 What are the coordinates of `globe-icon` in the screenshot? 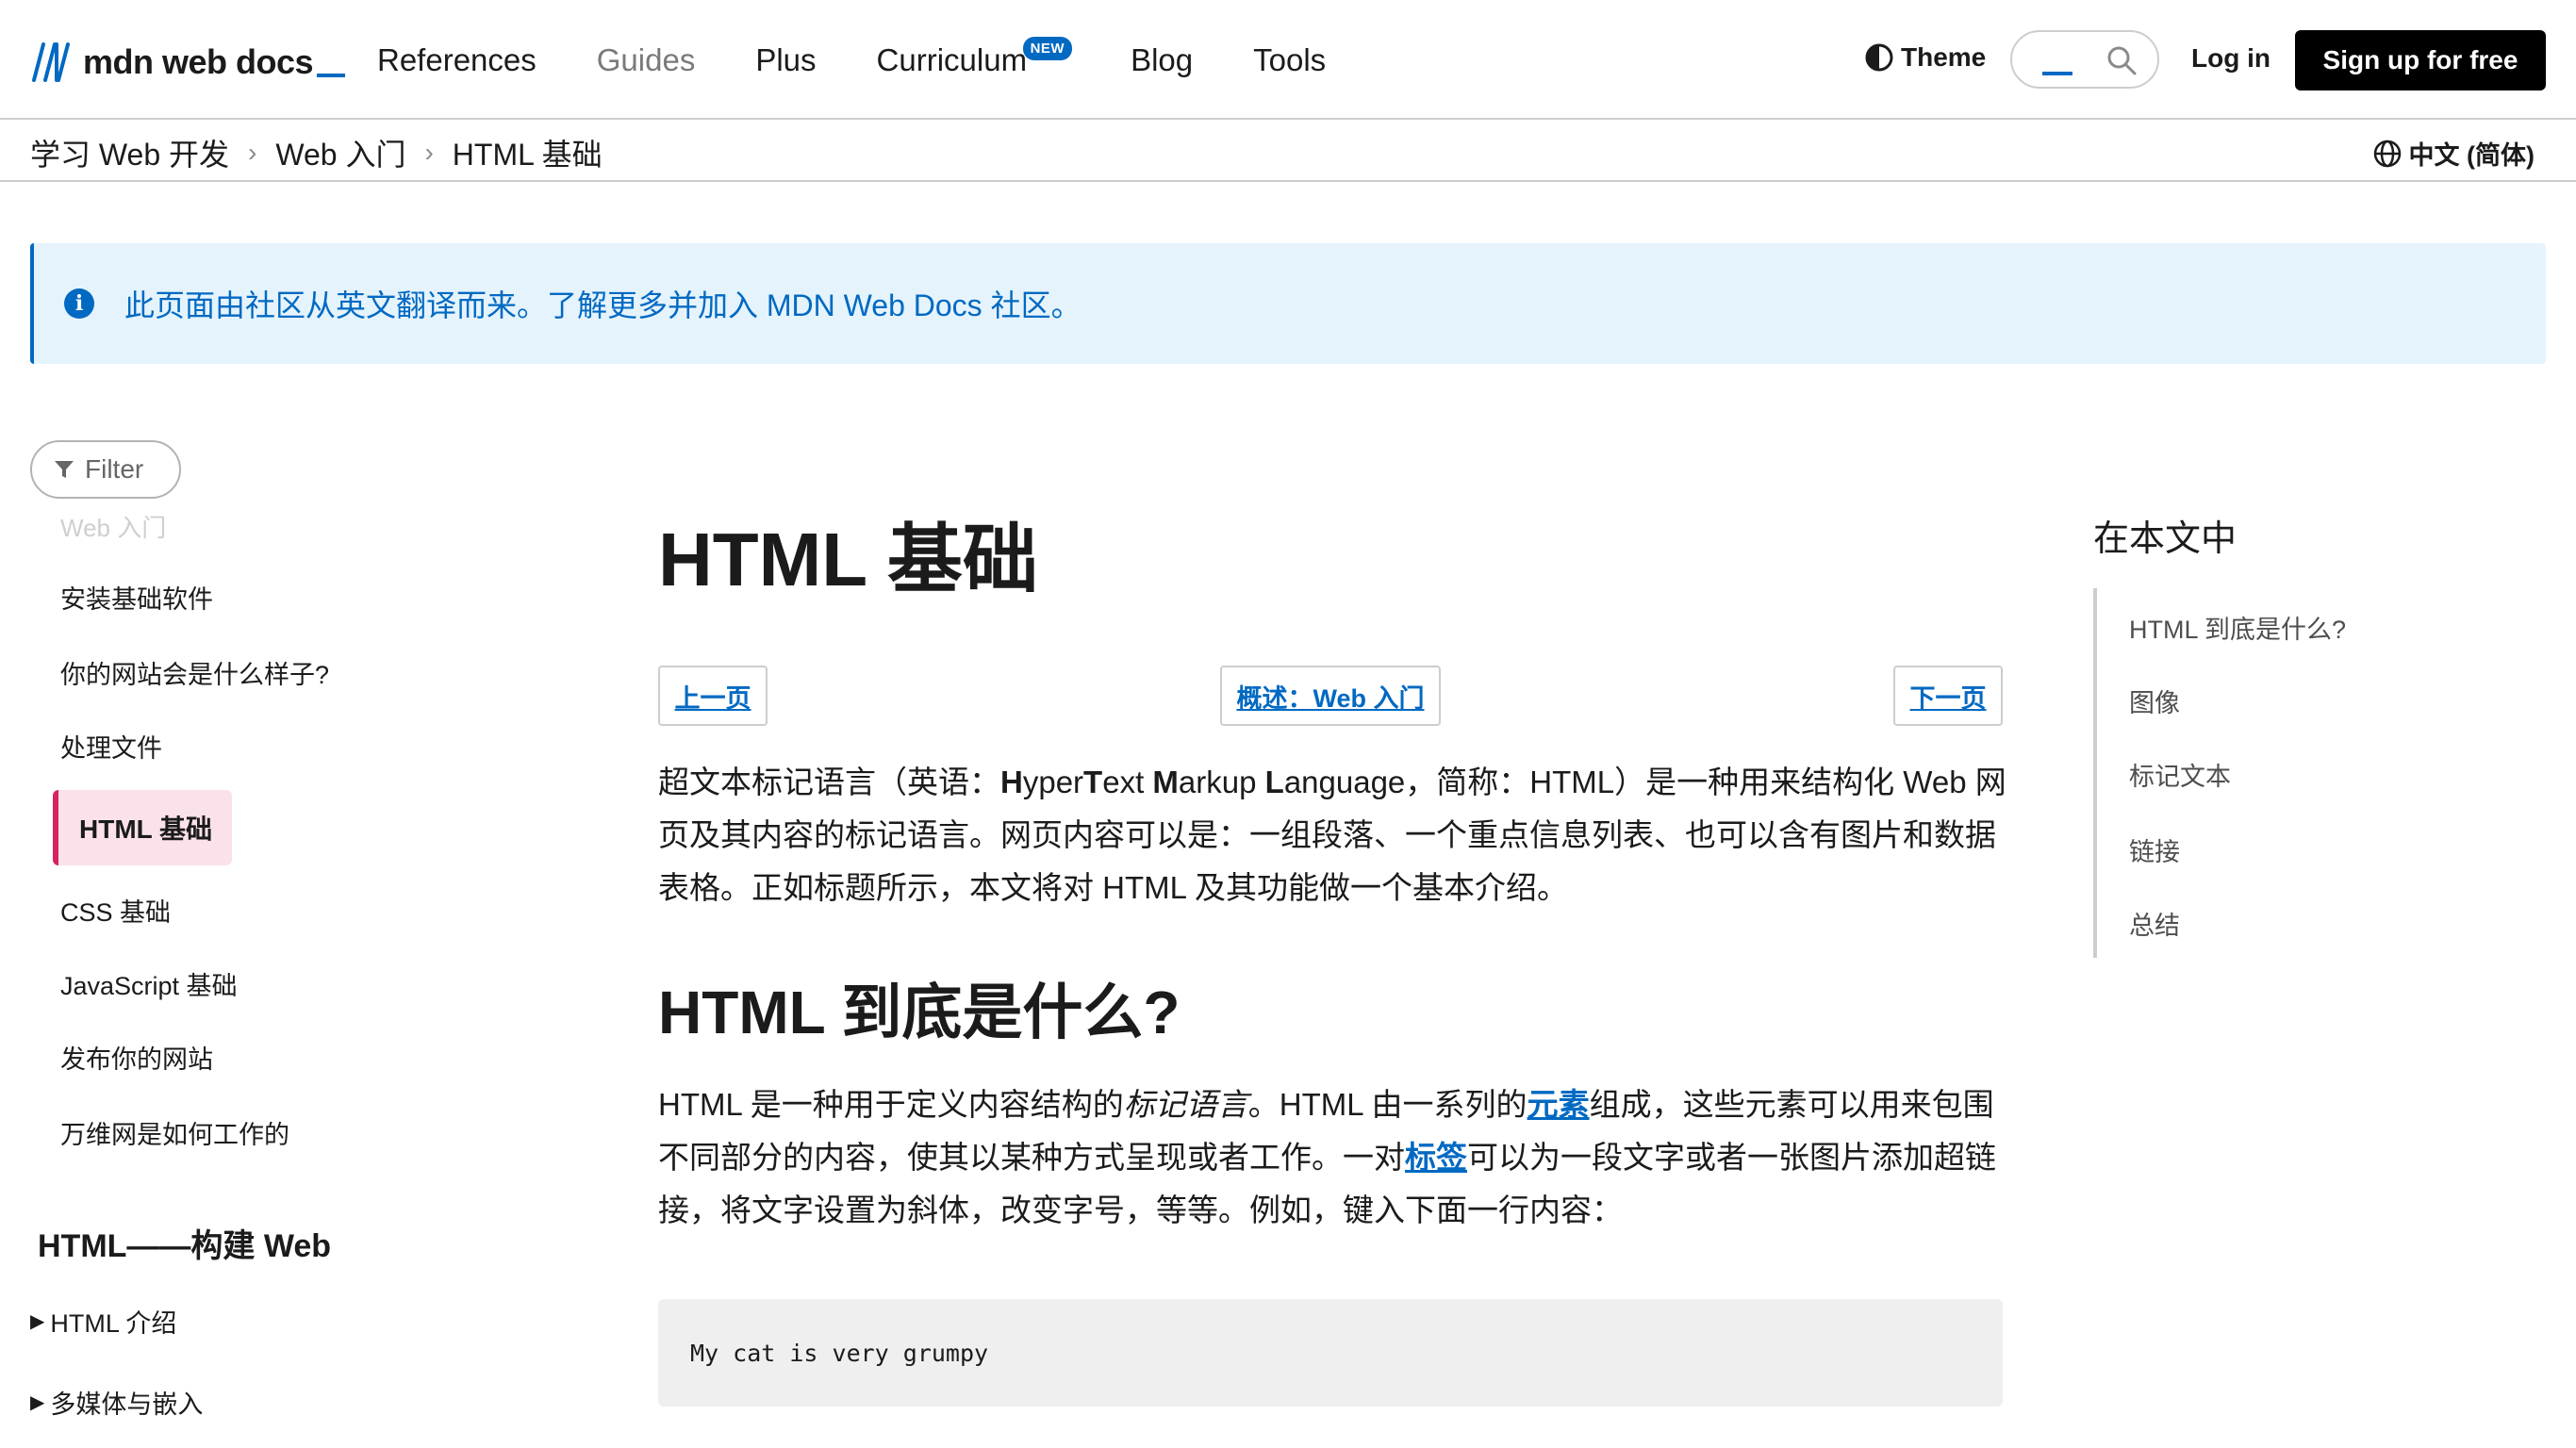 It's located at (2387, 153).